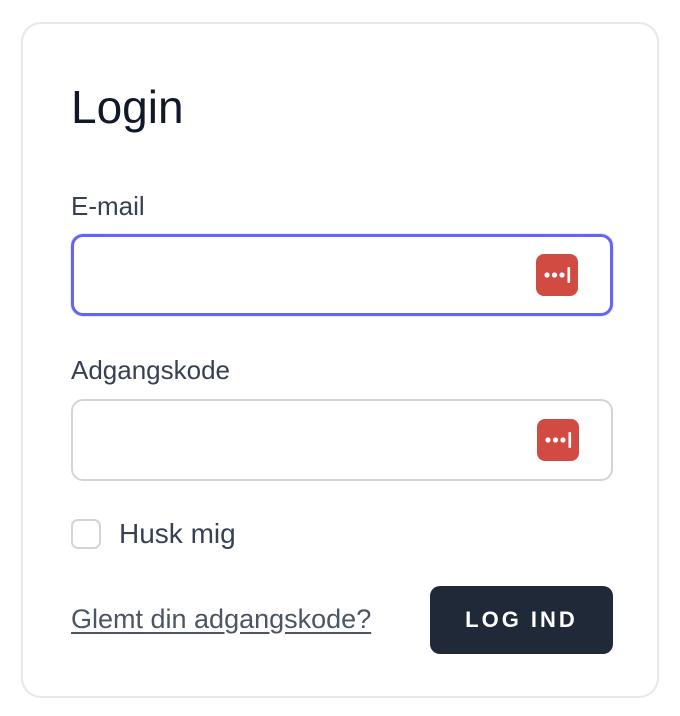 The width and height of the screenshot is (680, 716). What do you see at coordinates (86, 534) in the screenshot?
I see `remember-me-checkbox` at bounding box center [86, 534].